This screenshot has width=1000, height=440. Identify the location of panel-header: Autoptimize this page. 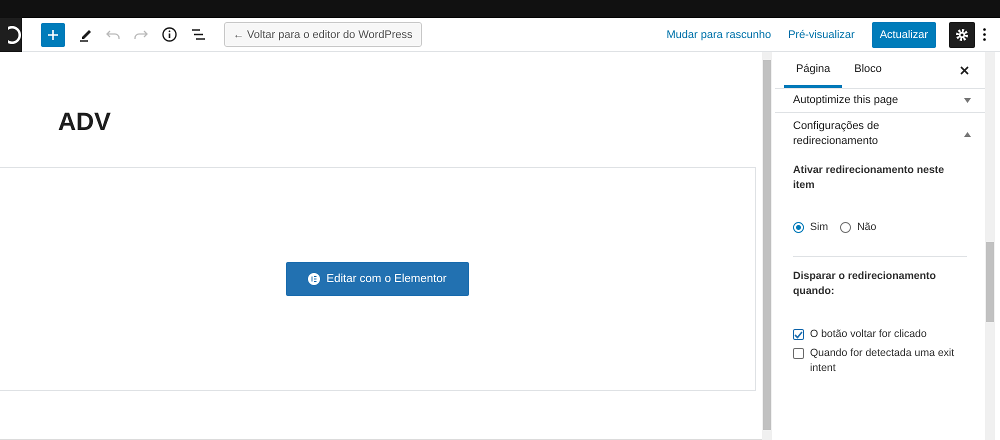
(880, 101).